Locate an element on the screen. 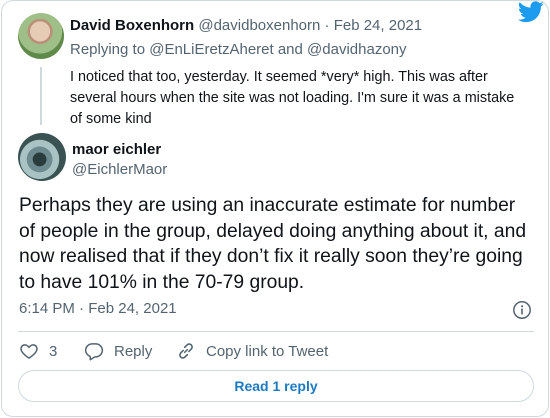  copy-link-label: Copy link to Tweet is located at coordinates (267, 351).